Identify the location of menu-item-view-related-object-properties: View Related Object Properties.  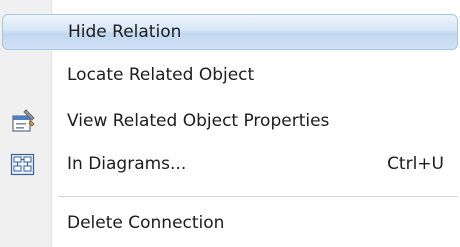
(230, 122).